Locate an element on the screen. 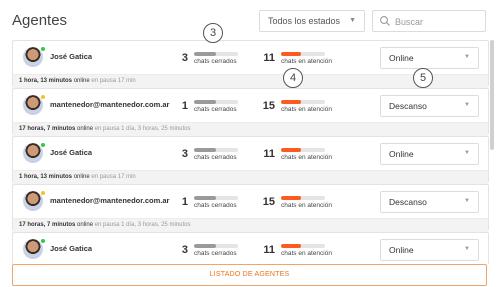  callout-marker-5: 5 is located at coordinates (423, 78).